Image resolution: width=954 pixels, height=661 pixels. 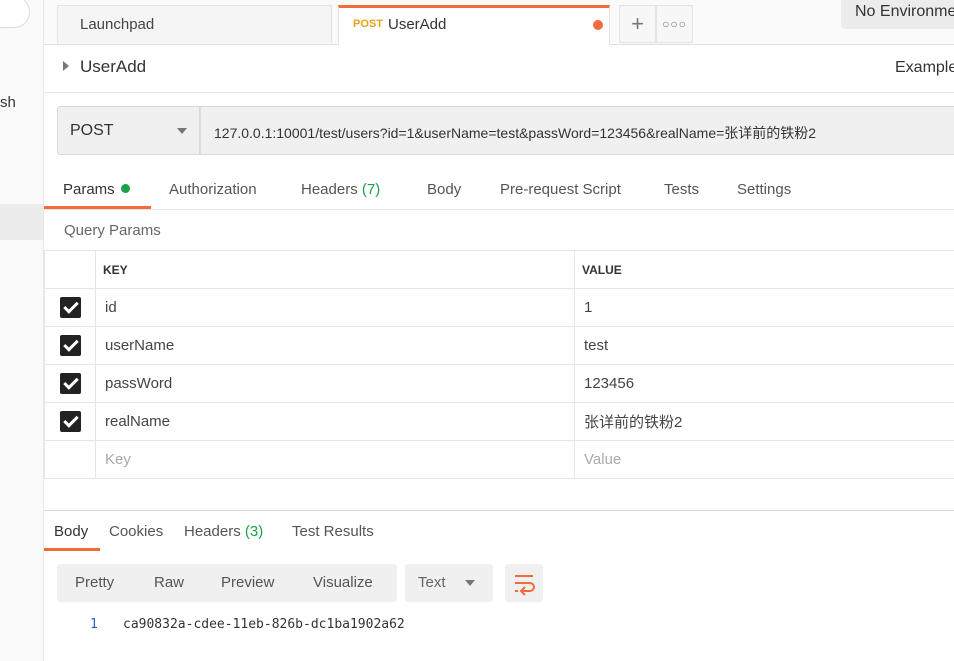 I want to click on format-pretty-button: Pretty, so click(x=94, y=582).